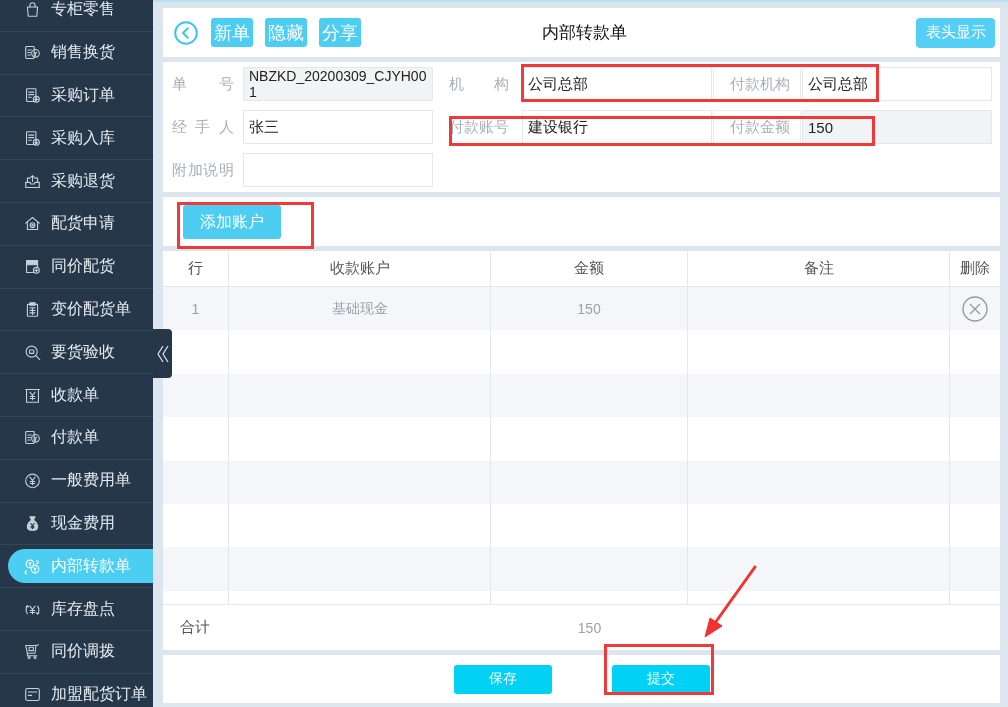 This screenshot has height=707, width=1008. I want to click on column-header: 备注, so click(819, 268).